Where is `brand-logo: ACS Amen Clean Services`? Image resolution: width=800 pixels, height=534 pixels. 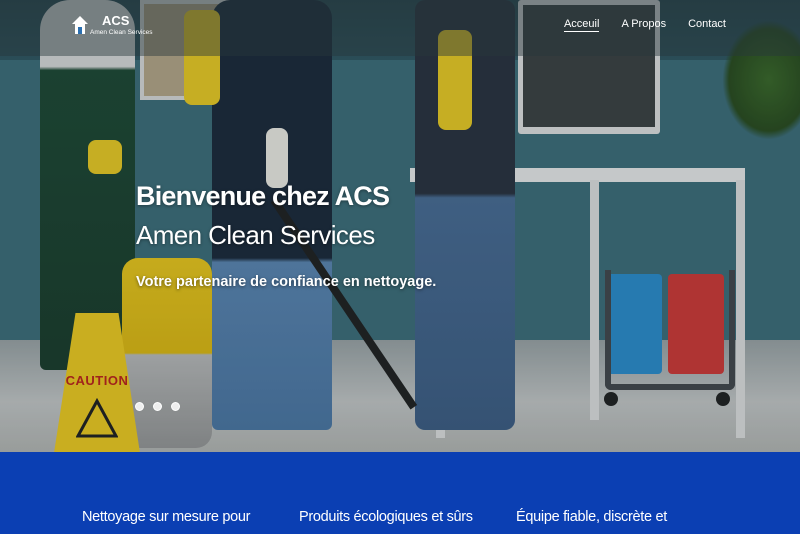 brand-logo: ACS Amen Clean Services is located at coordinates (112, 25).